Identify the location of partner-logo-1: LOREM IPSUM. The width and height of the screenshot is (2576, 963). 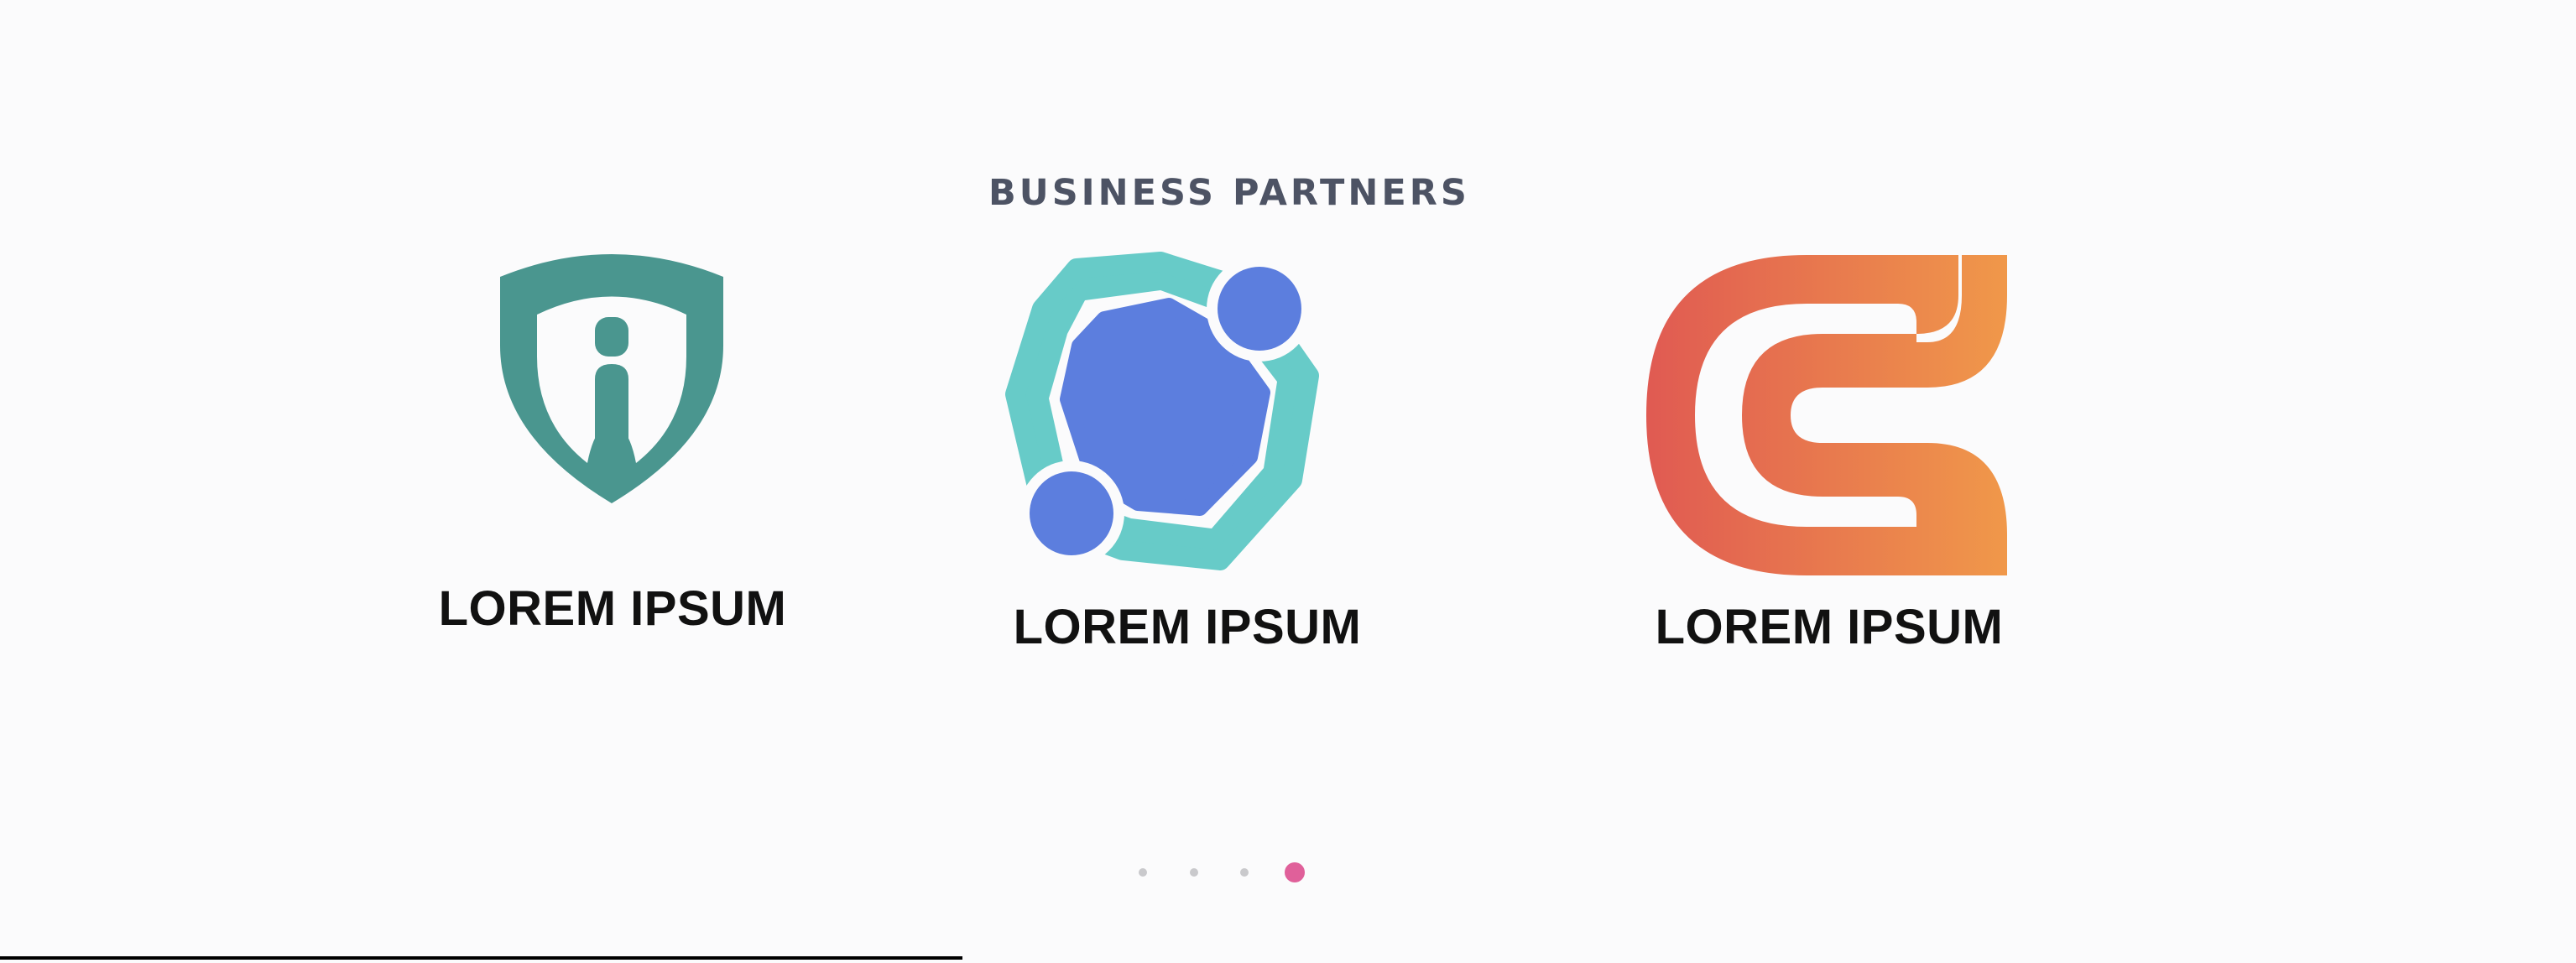
(612, 449).